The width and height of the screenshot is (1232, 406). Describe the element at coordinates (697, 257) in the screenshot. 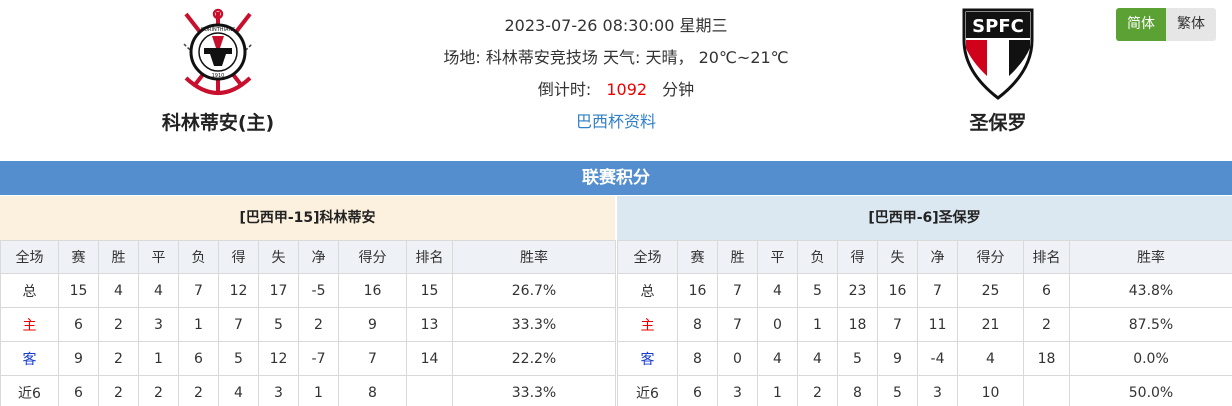

I see `column-header: 赛` at that location.